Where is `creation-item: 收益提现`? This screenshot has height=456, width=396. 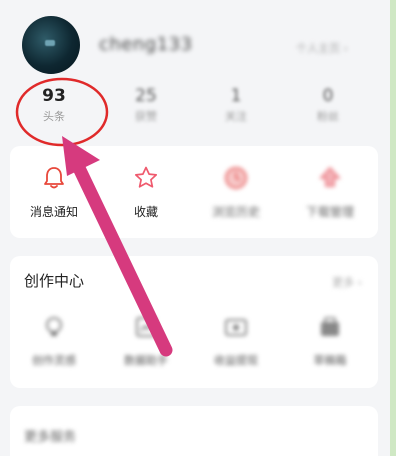 creation-item: 收益提现 is located at coordinates (236, 341).